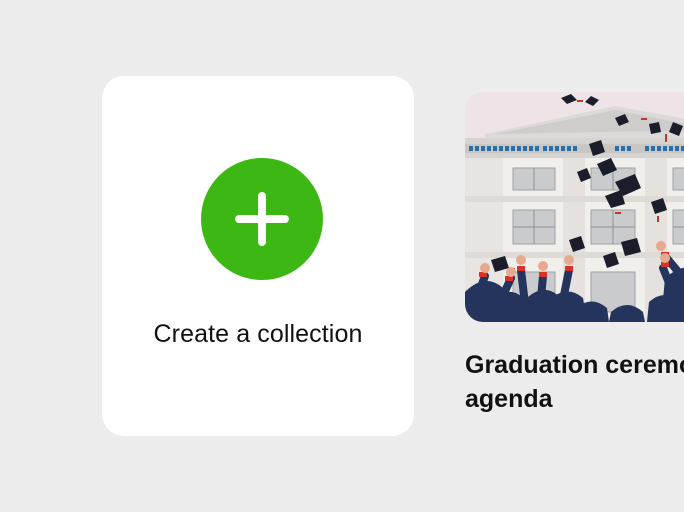 This screenshot has height=512, width=684. What do you see at coordinates (258, 334) in the screenshot?
I see `create-collection-label: Create a collection` at bounding box center [258, 334].